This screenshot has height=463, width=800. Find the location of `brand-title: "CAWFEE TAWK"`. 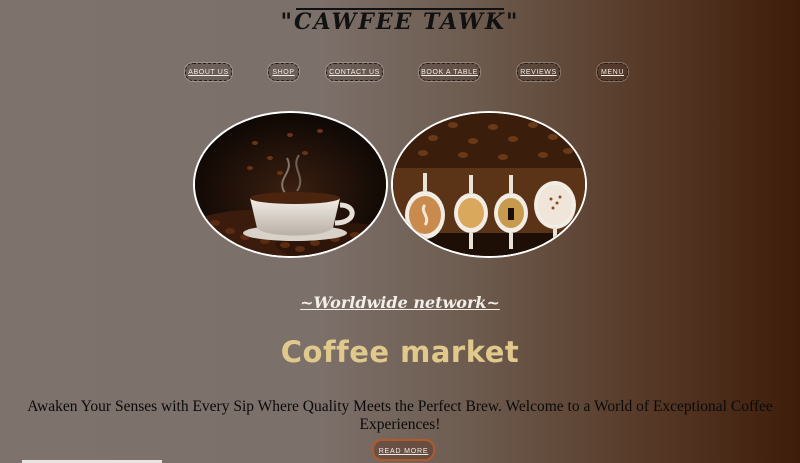

brand-title: "CAWFEE TAWK" is located at coordinates (400, 22).